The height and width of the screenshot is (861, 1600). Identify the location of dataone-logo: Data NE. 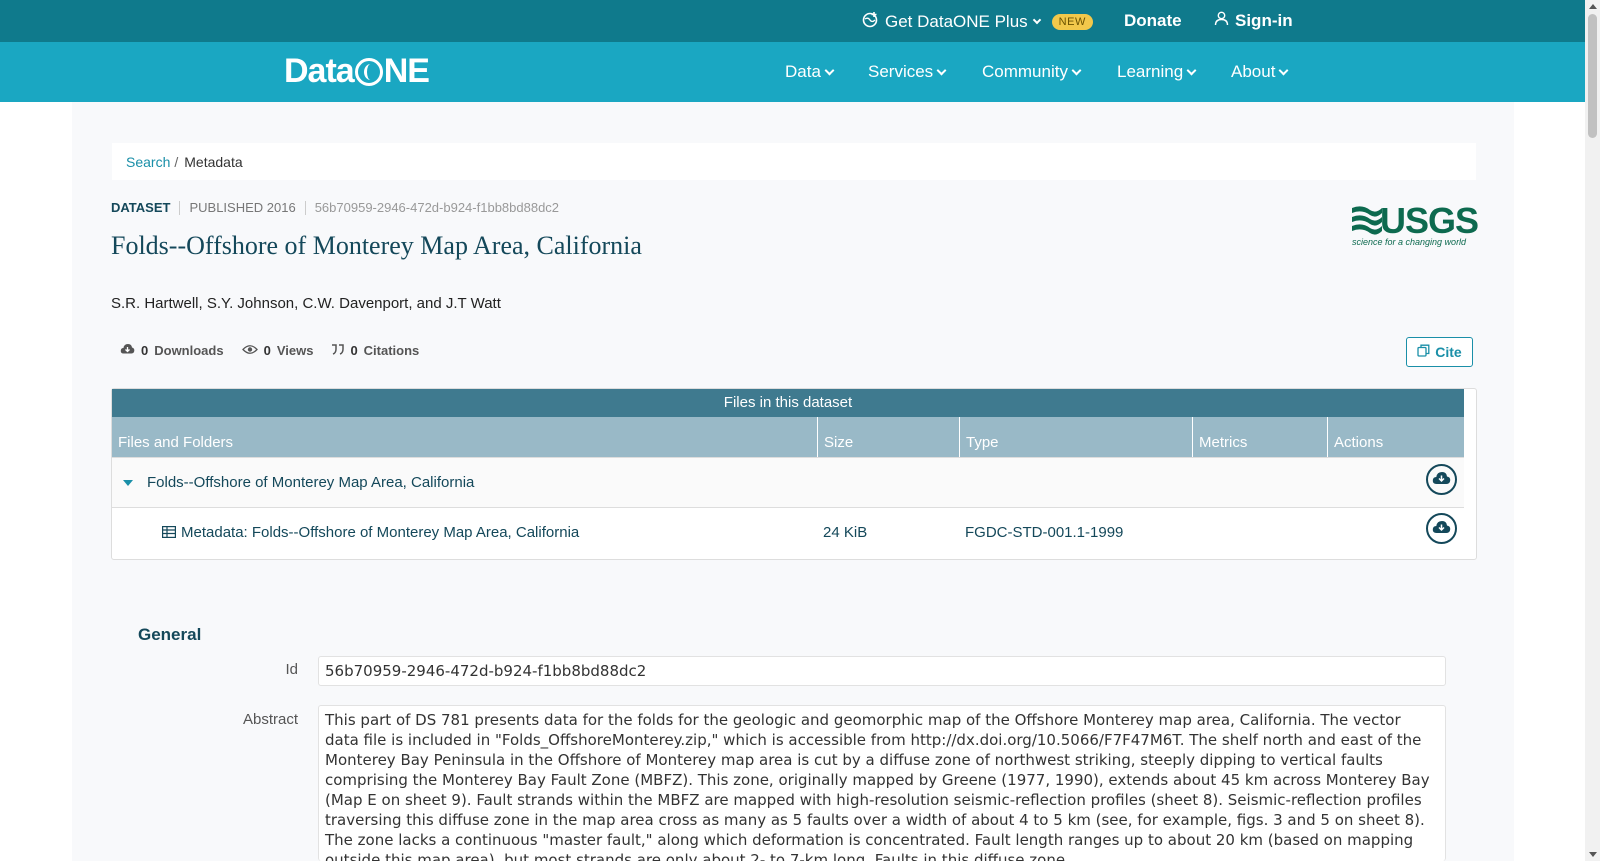
(357, 71).